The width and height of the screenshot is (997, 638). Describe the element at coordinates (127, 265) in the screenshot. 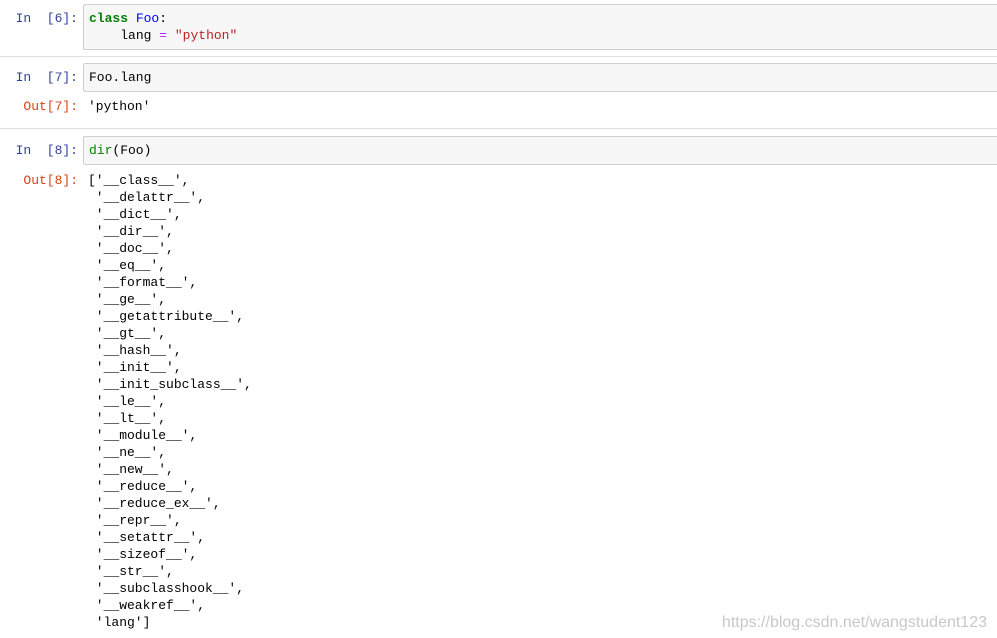

I see `output-line: '__eq__',` at that location.